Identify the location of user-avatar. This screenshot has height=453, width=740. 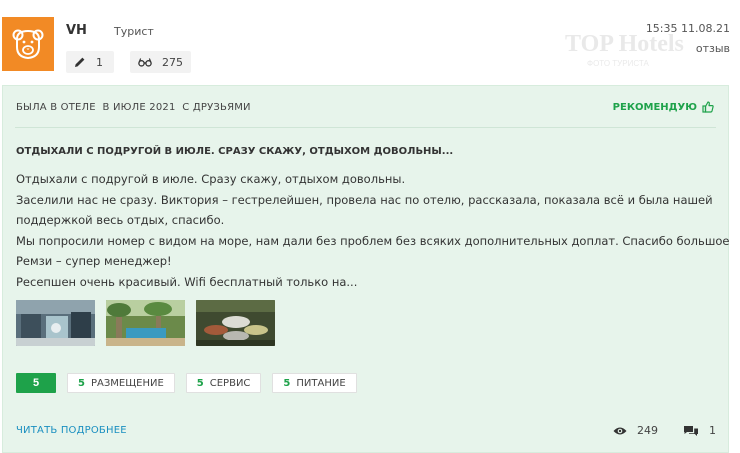
(28, 44).